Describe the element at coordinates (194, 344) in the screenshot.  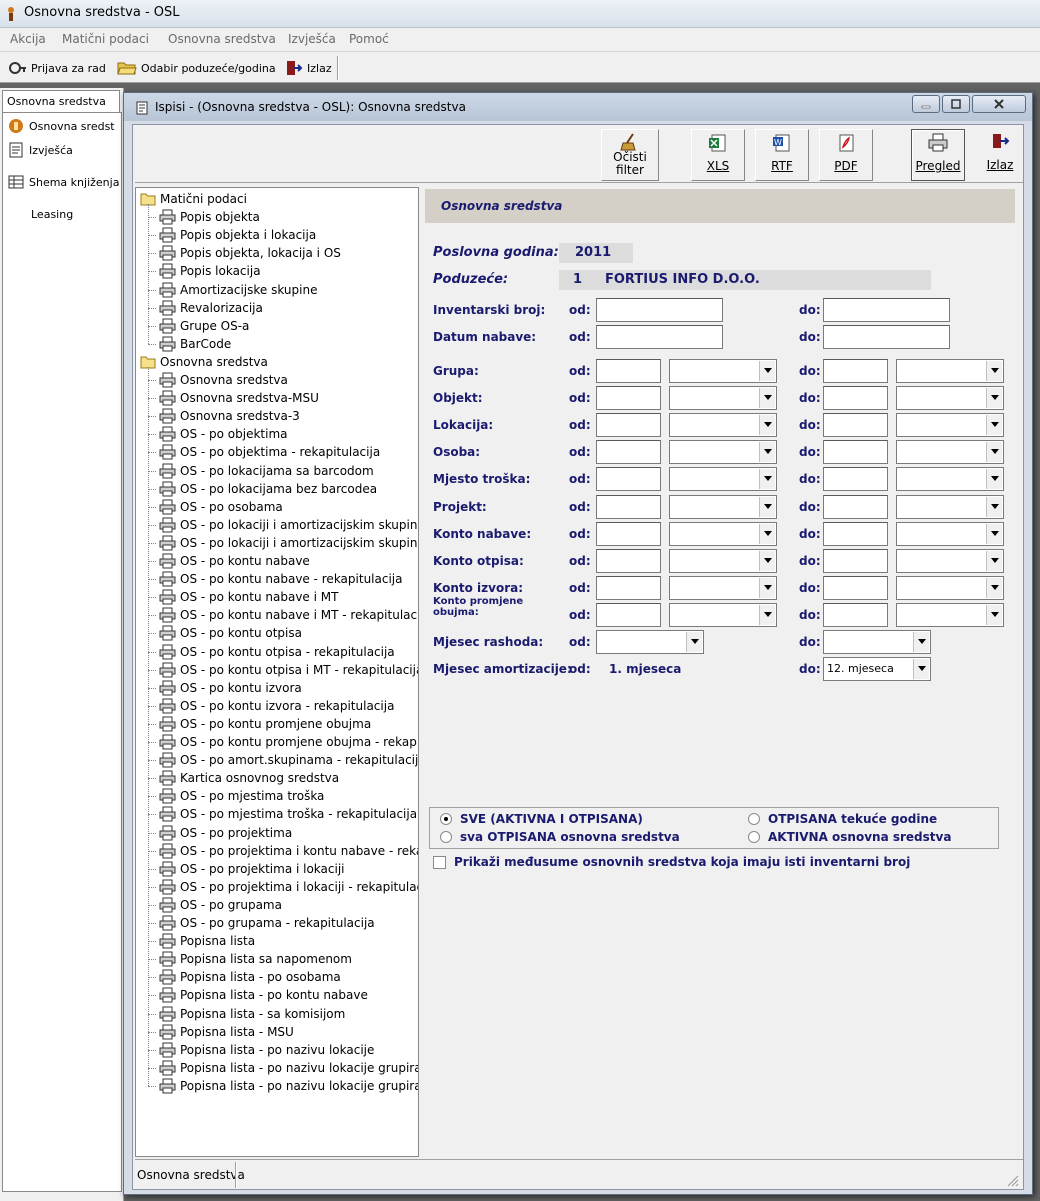
I see `tree-report-item: BarCode` at that location.